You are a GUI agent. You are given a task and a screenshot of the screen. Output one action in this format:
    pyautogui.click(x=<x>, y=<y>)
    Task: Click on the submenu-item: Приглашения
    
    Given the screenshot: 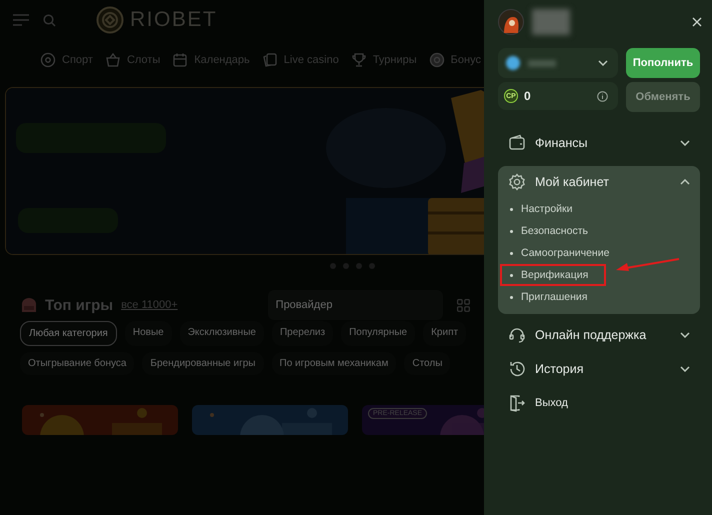 What is the action you would take?
    pyautogui.click(x=545, y=297)
    